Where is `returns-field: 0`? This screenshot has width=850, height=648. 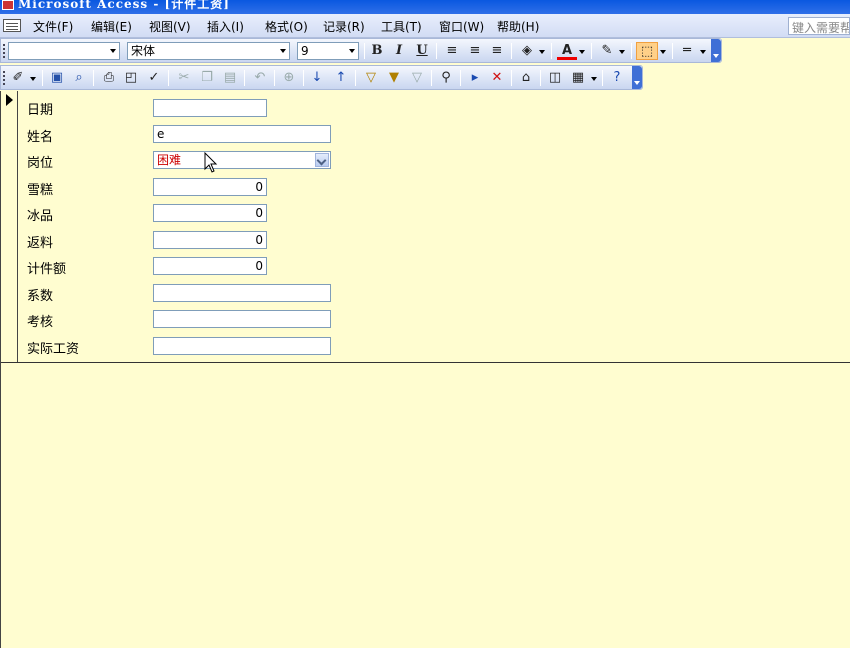 returns-field: 0 is located at coordinates (210, 240).